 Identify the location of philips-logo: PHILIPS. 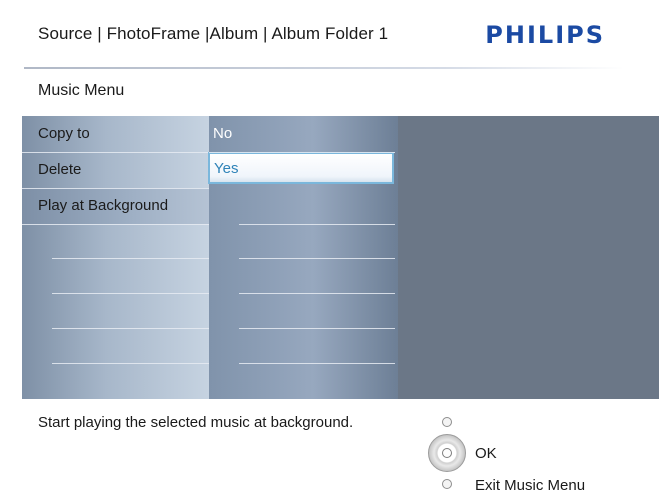
(545, 35).